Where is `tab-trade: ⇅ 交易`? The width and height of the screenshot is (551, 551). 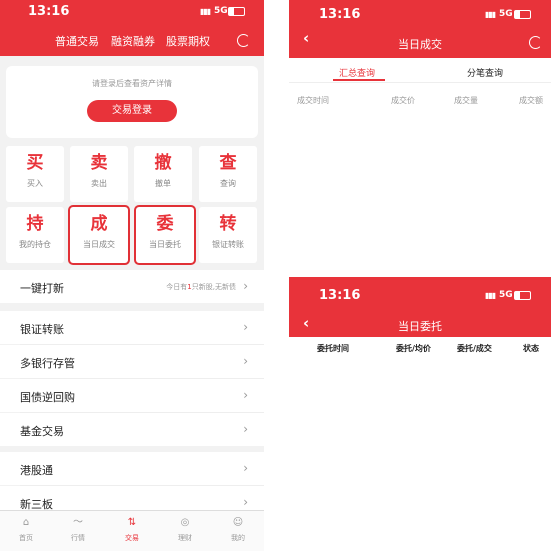
tab-trade: ⇅ 交易 is located at coordinates (132, 531).